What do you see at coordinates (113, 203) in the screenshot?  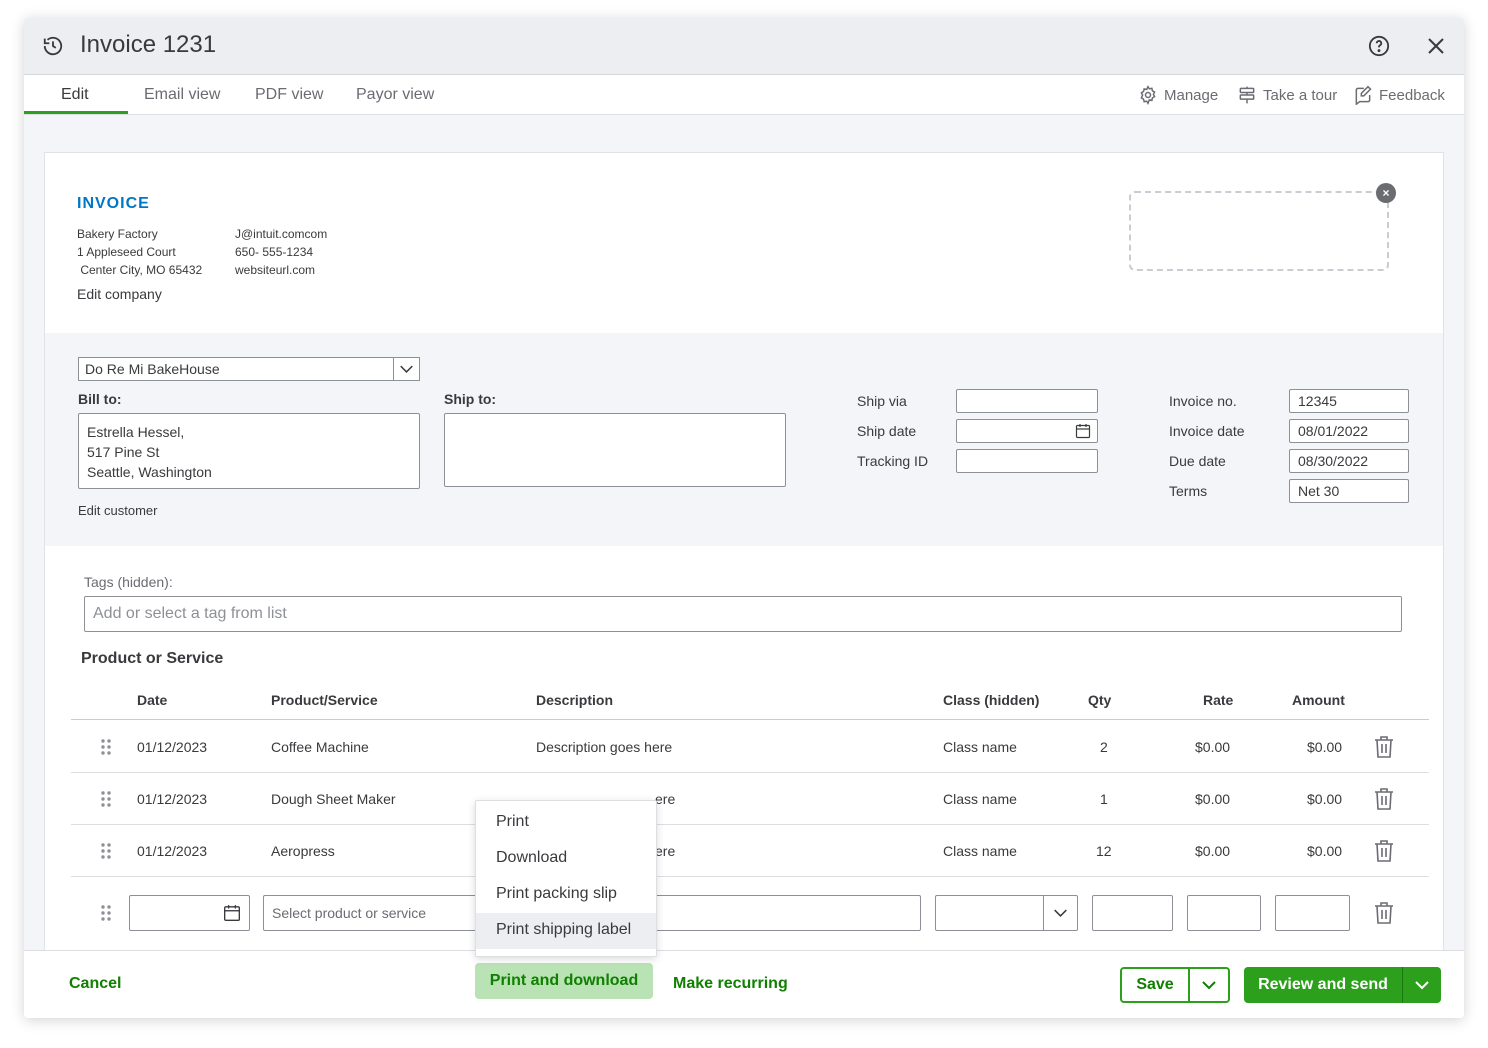 I see `invoice-heading: INVOICE` at bounding box center [113, 203].